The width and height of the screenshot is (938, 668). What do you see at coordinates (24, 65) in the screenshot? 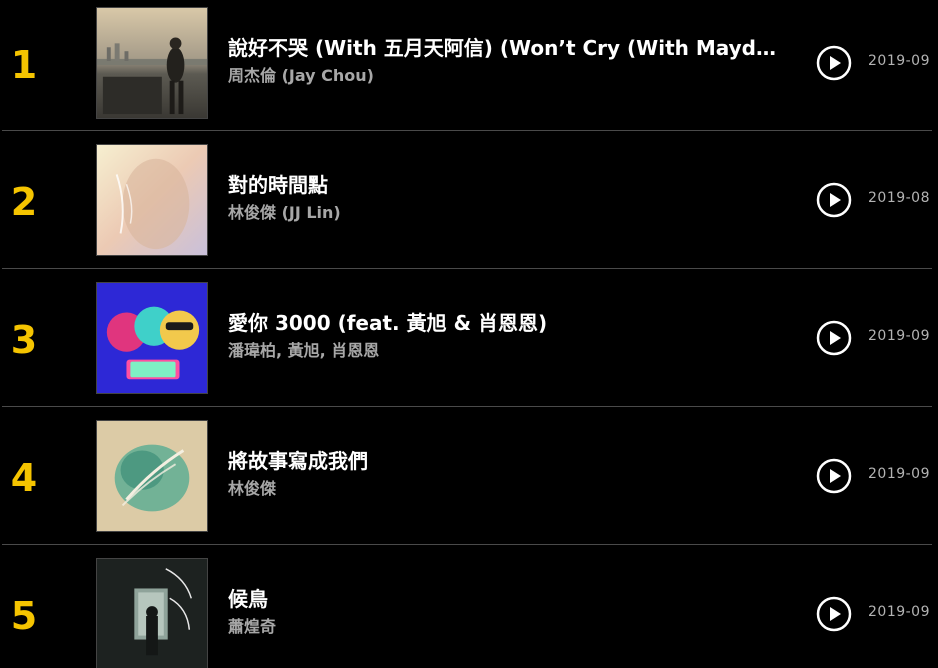
I see `rank-number: 1` at bounding box center [24, 65].